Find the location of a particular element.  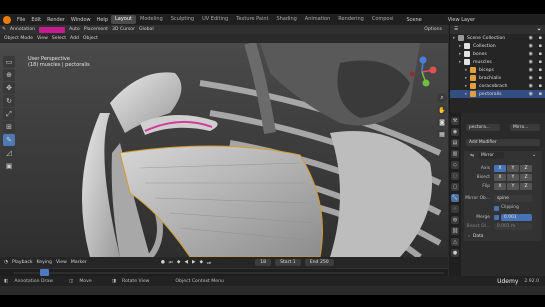

menu-edit: Edit is located at coordinates (36, 20).